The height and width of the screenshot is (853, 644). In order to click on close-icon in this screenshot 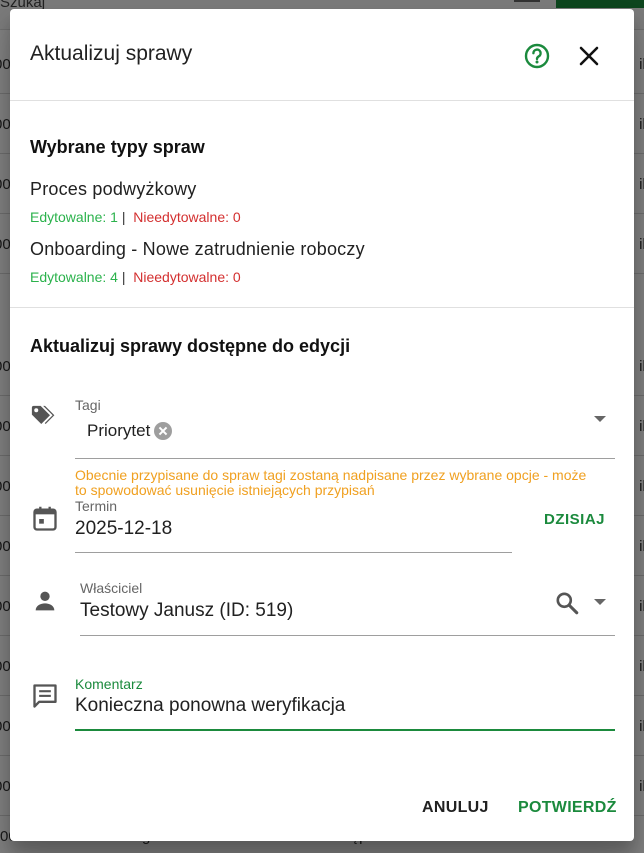, I will do `click(589, 56)`.